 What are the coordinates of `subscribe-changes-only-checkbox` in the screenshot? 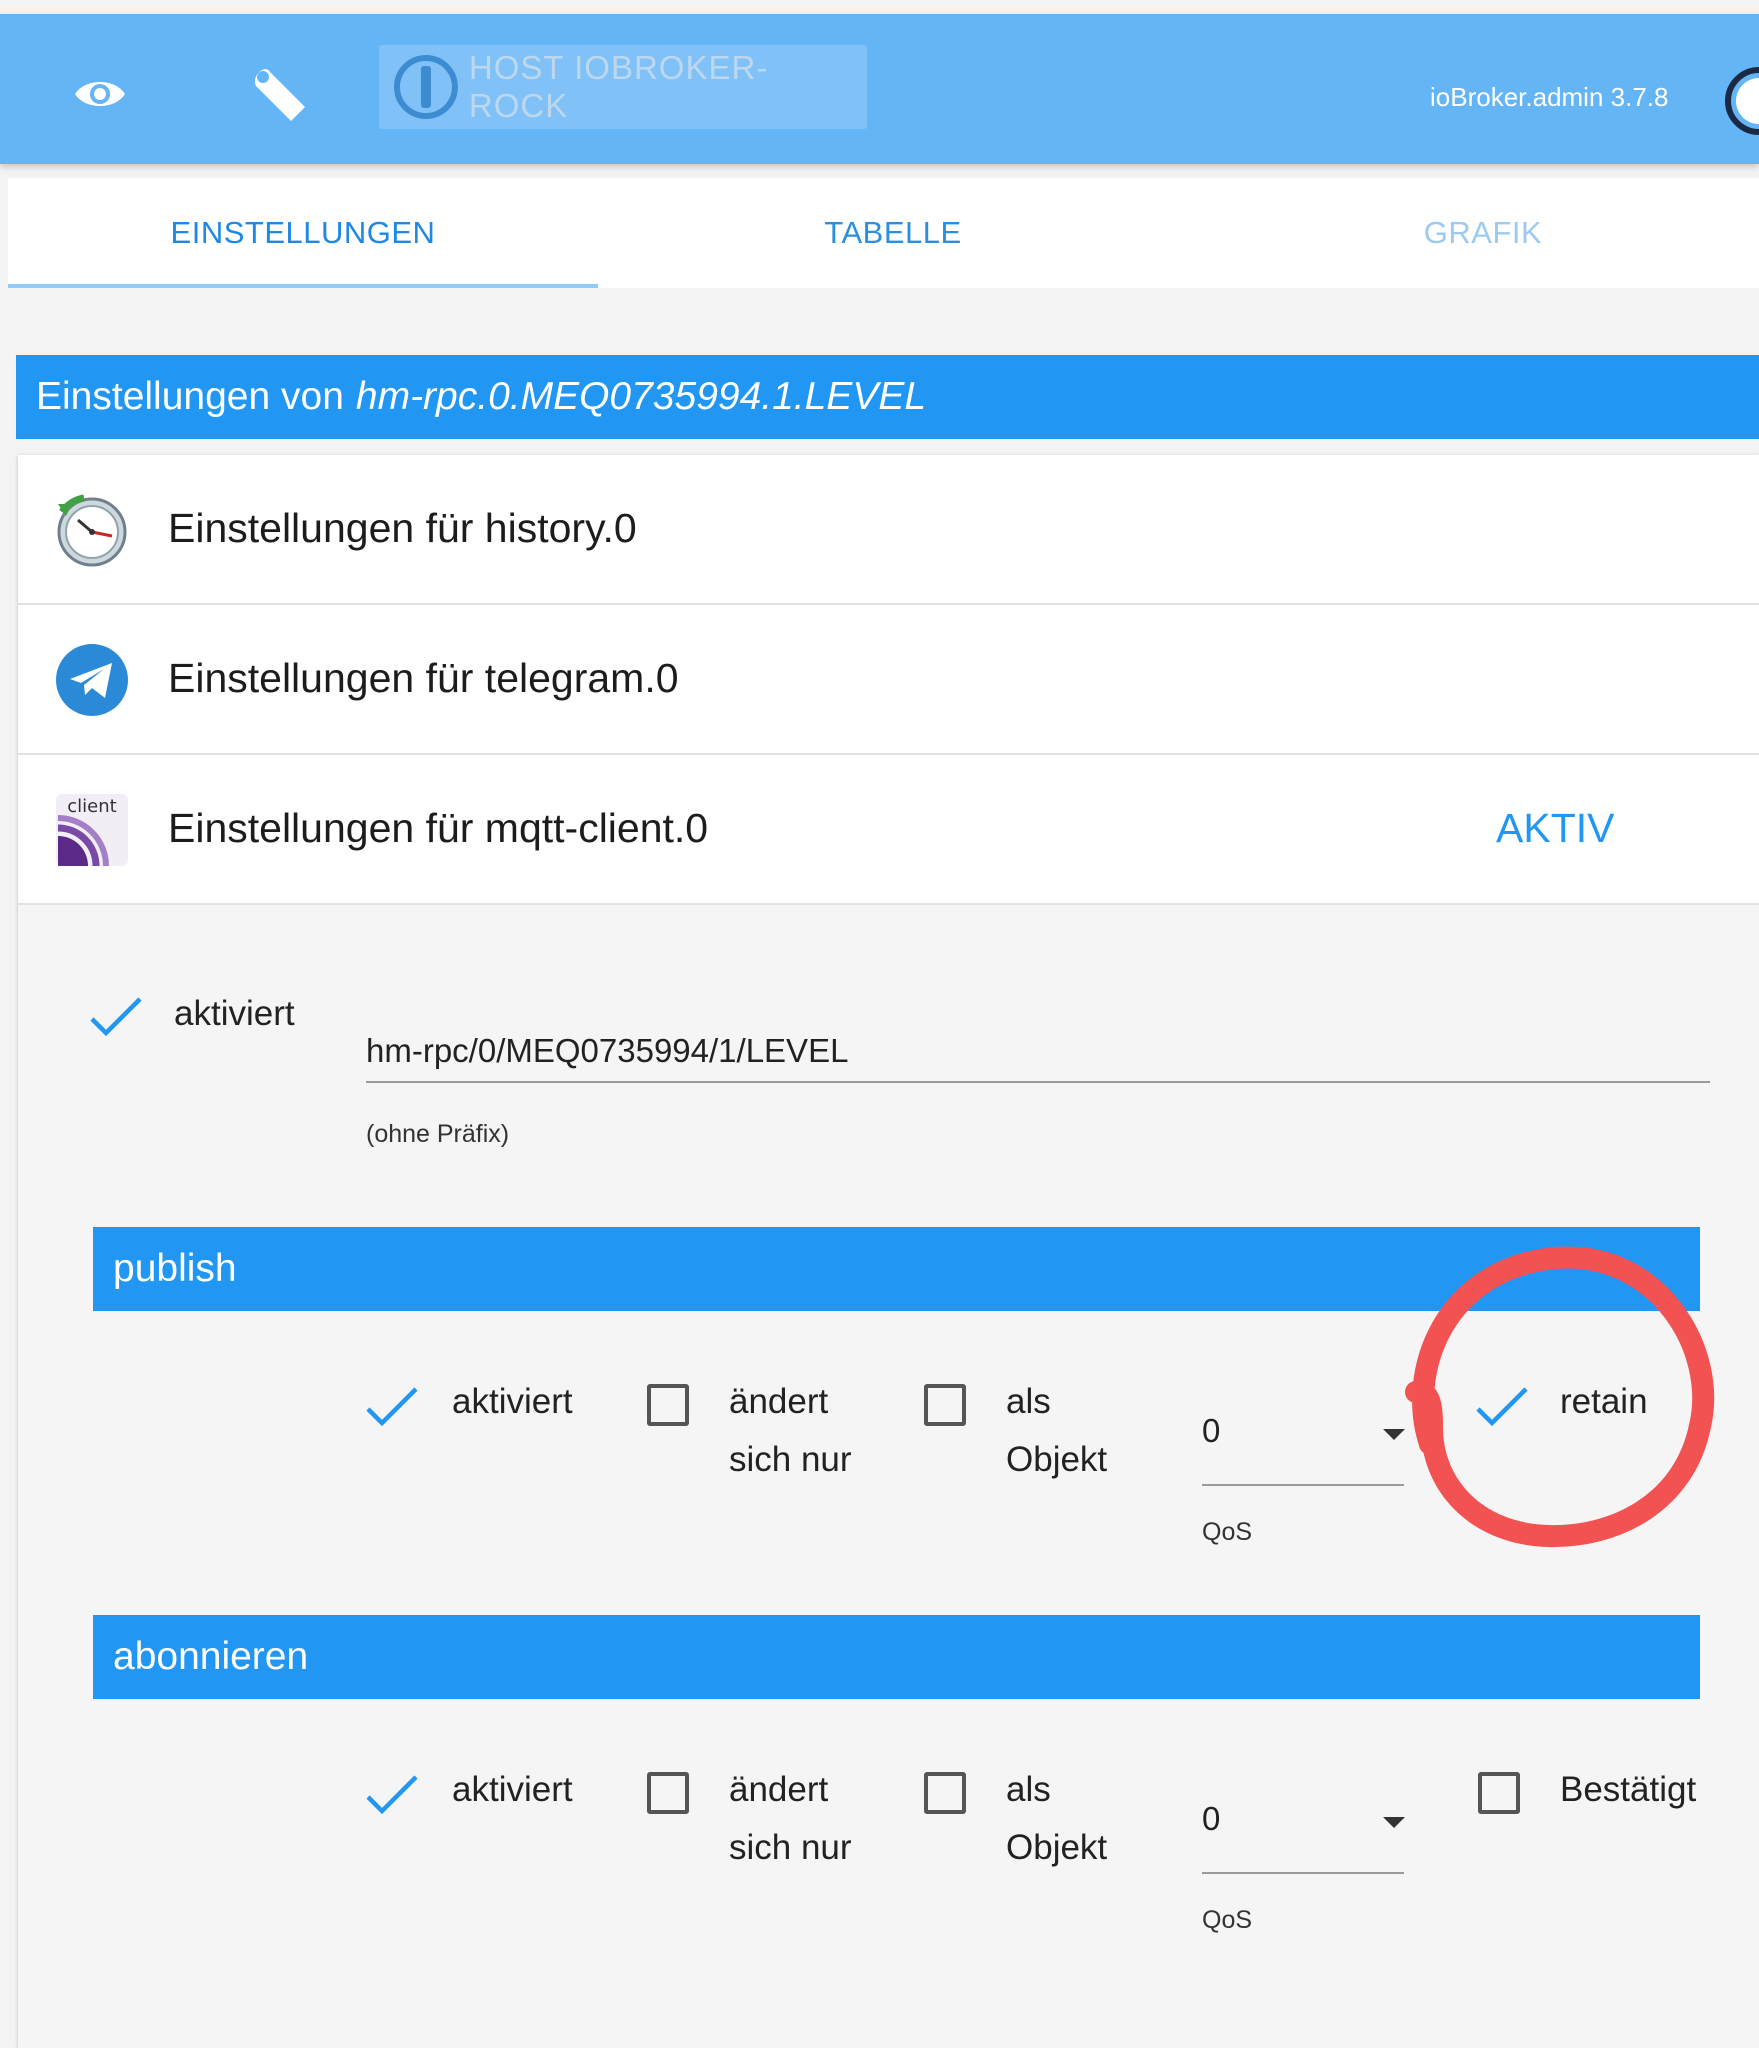 It's located at (668, 1793).